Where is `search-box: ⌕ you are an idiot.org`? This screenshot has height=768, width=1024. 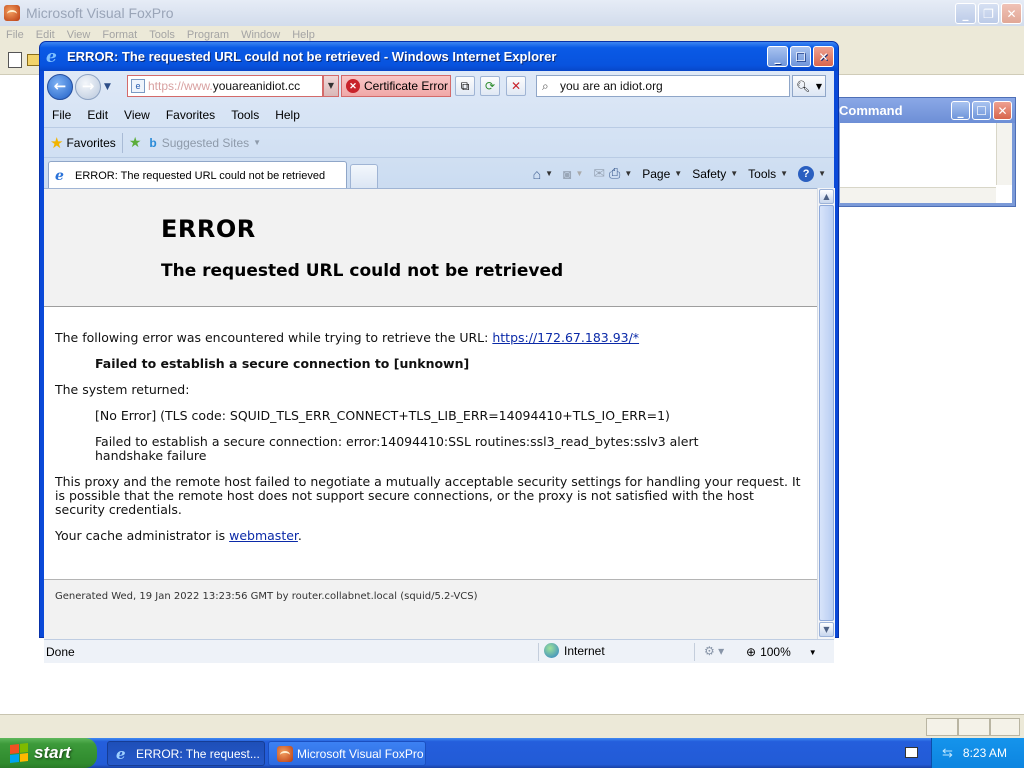 search-box: ⌕ you are an idiot.org is located at coordinates (663, 86).